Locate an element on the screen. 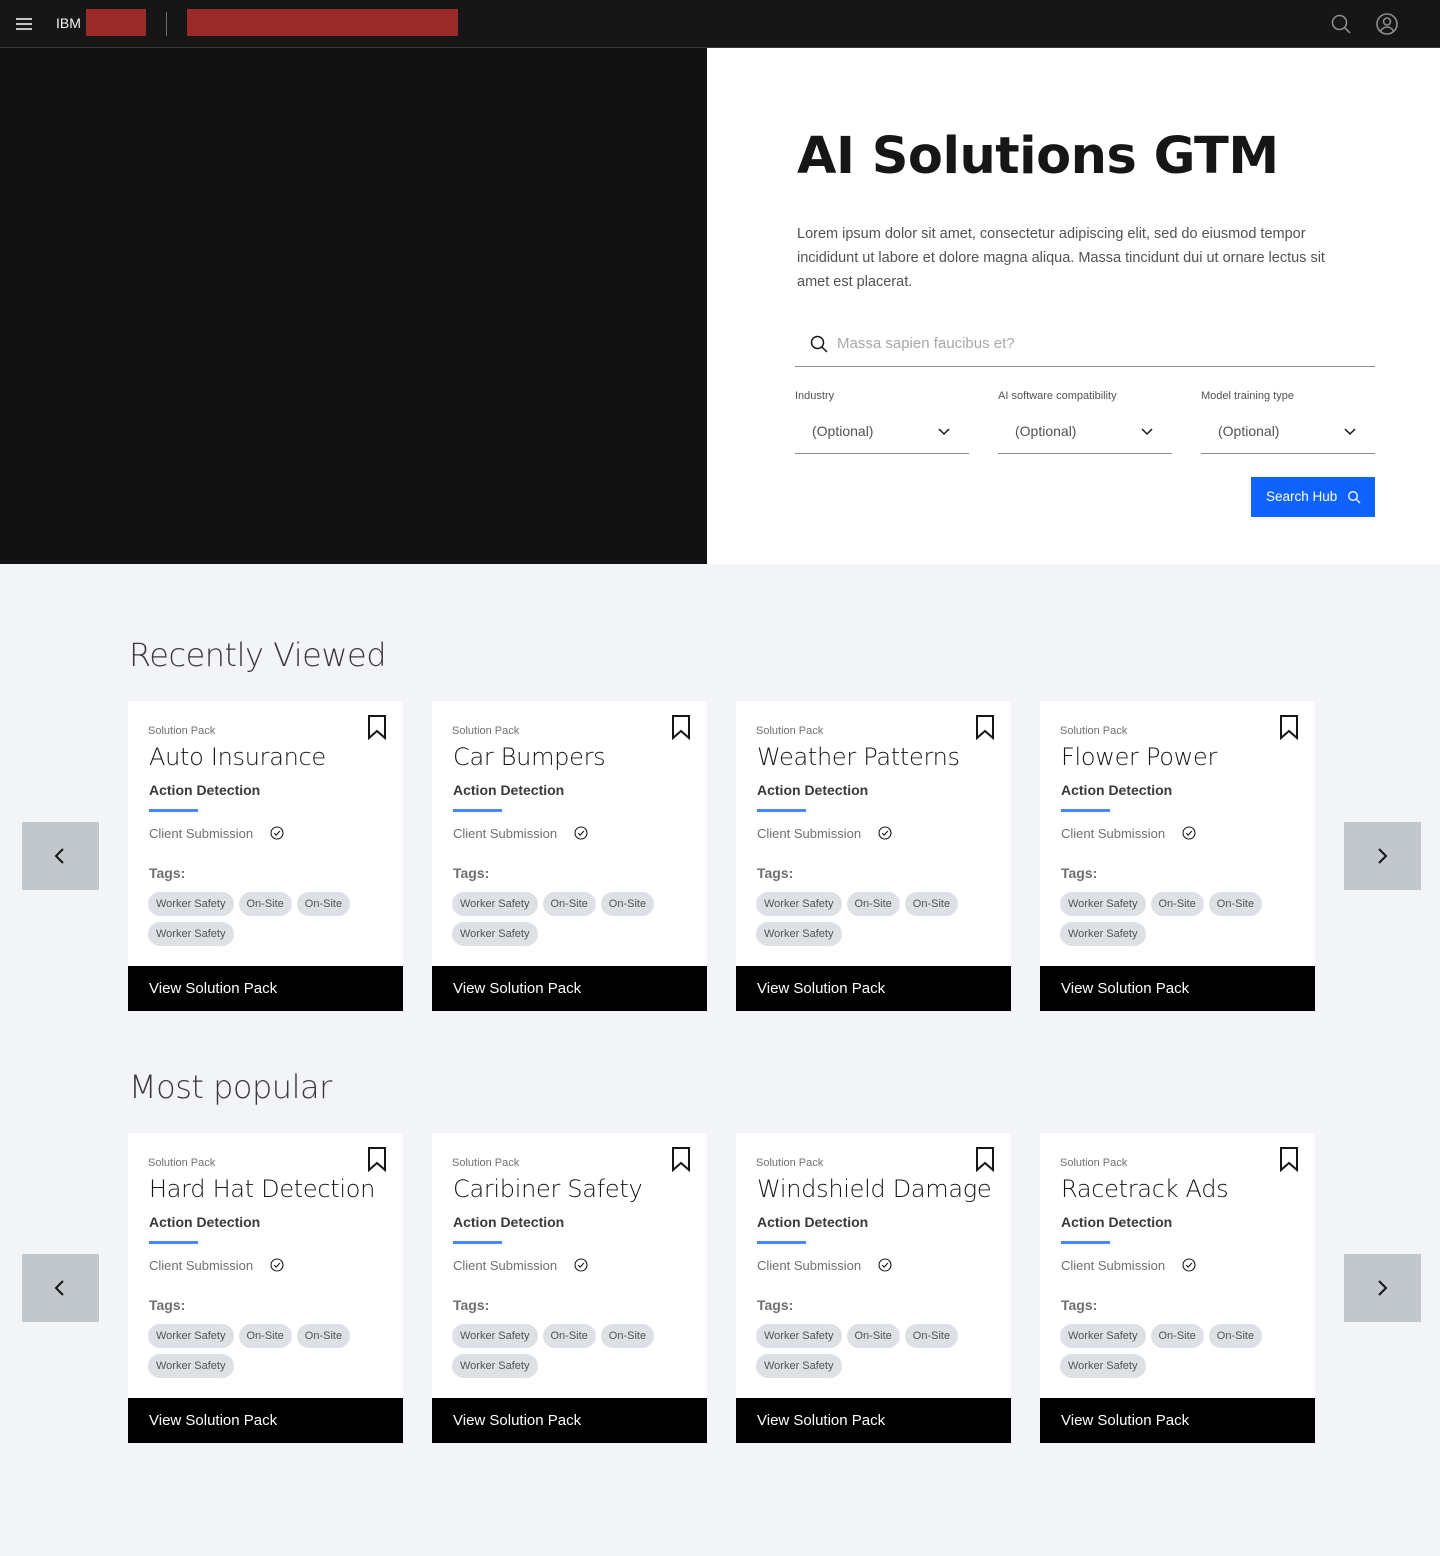 The height and width of the screenshot is (1556, 1440). tag-list: Worker Safety On-Site On-SiteWorker Safety is located at coordinates (1182, 1354).